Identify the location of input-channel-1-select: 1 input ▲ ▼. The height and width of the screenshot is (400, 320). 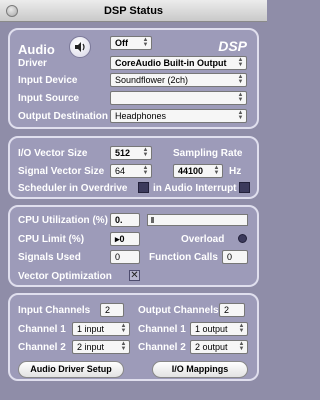
(101, 329).